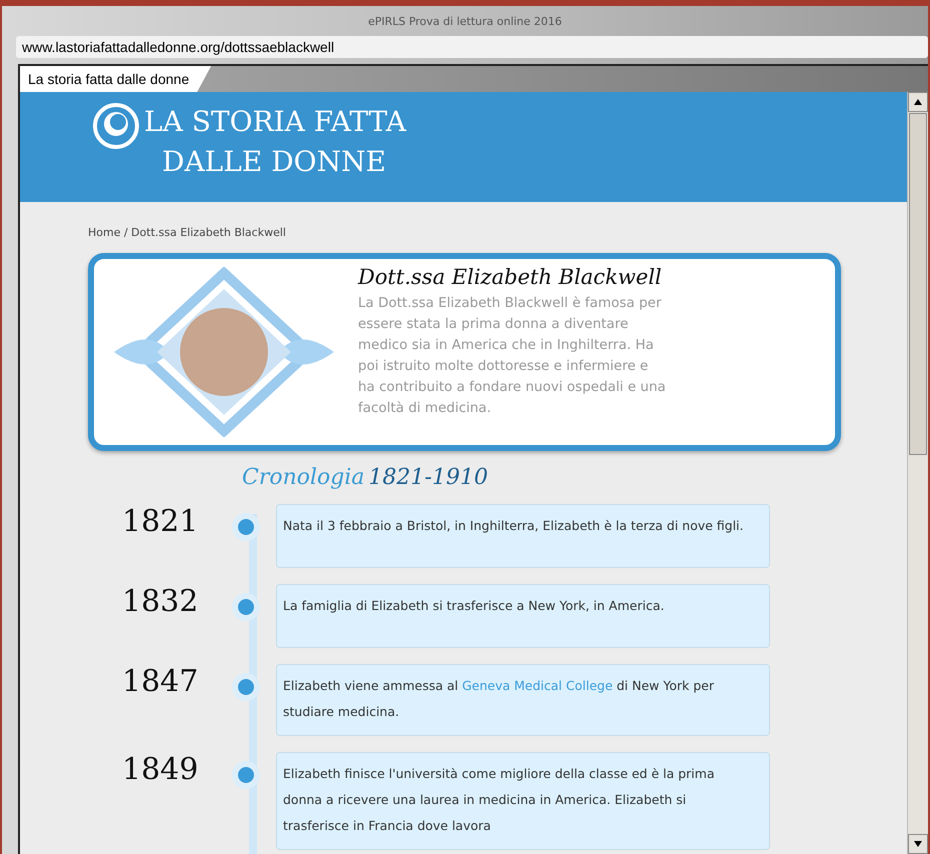 The width and height of the screenshot is (930, 854). Describe the element at coordinates (523, 616) in the screenshot. I see `event-description: La famiglia di Elizabeth si trasferisce a New York, in America.` at that location.